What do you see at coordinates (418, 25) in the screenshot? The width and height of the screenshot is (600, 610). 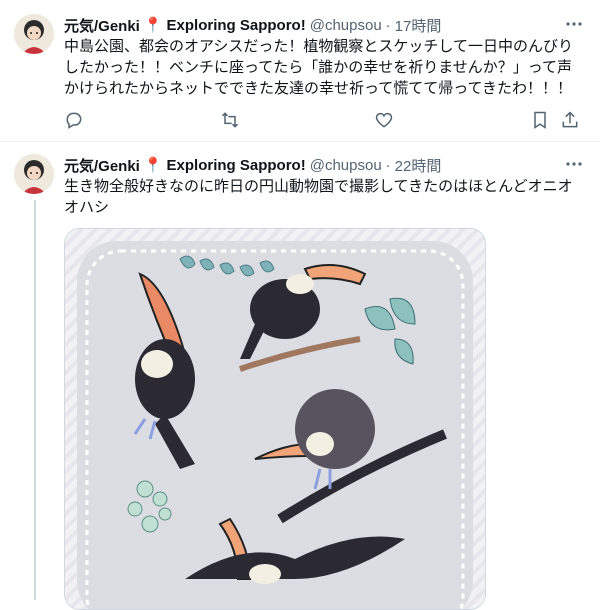 I see `timestamp: 17時間` at bounding box center [418, 25].